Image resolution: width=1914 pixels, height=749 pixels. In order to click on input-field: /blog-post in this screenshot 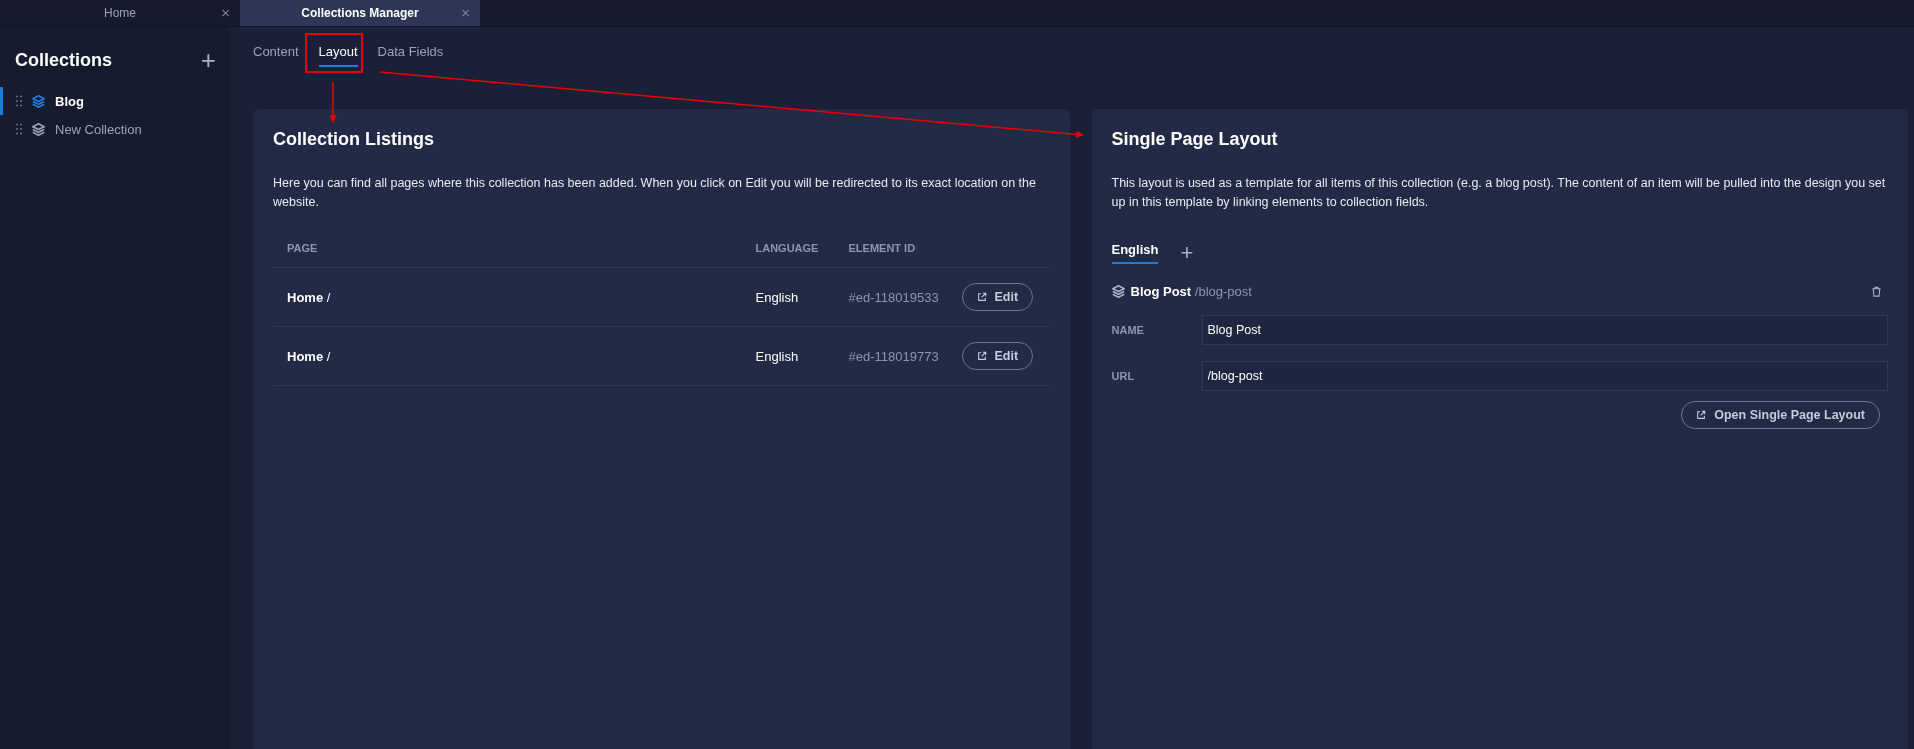, I will do `click(1544, 376)`.